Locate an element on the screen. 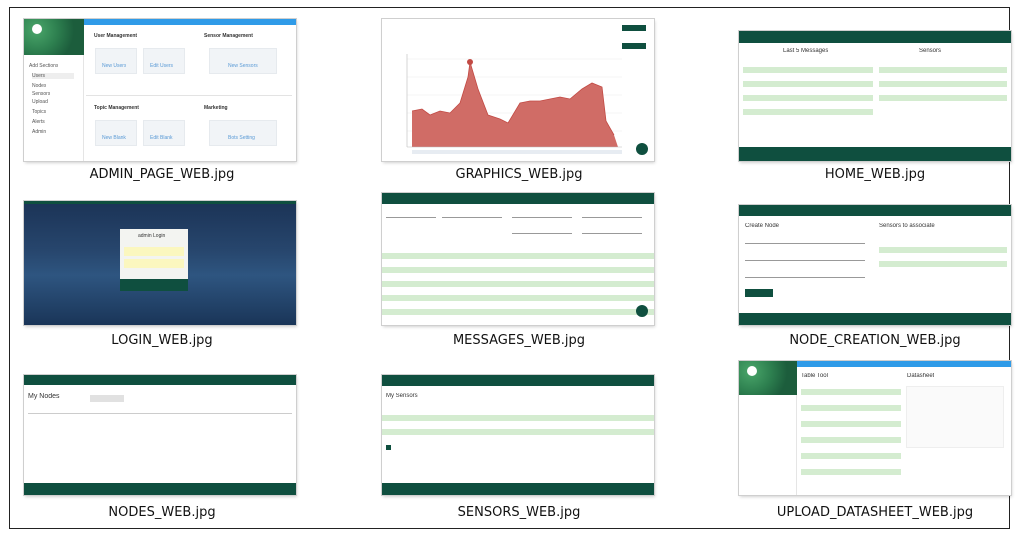 This screenshot has height=533, width=1019. admin-button-5: Bots Setting is located at coordinates (241, 138).